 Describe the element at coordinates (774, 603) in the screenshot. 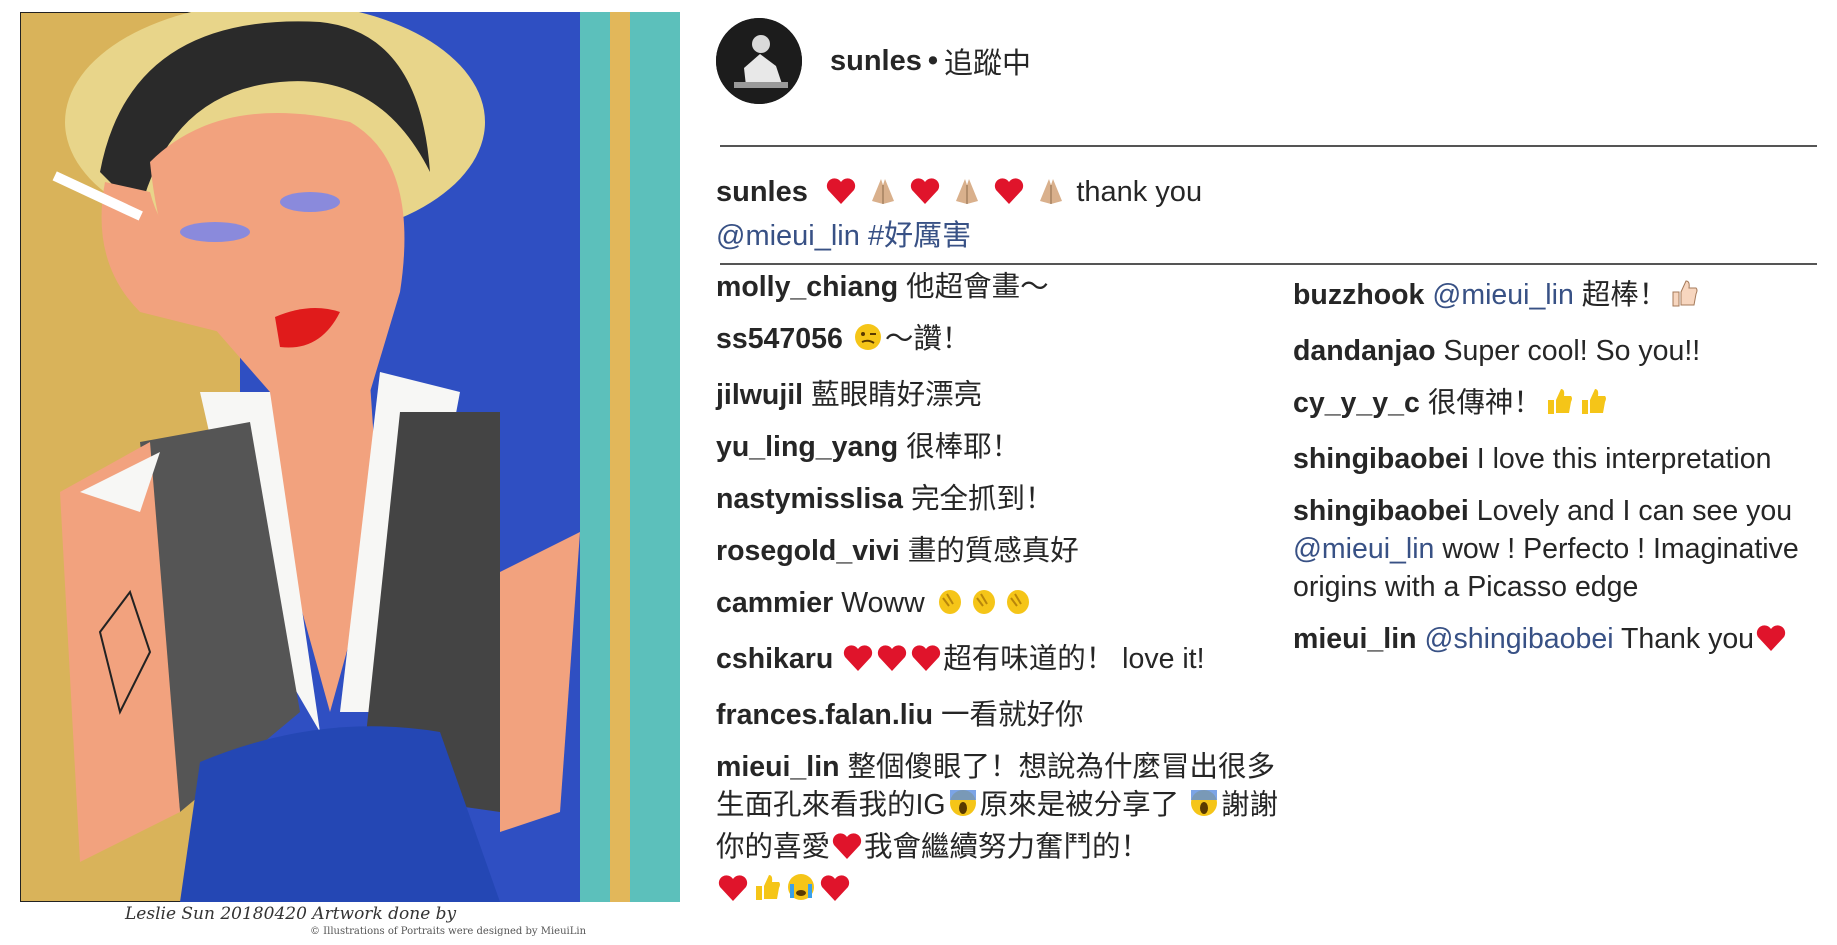

I see `comment-username: cammier` at that location.